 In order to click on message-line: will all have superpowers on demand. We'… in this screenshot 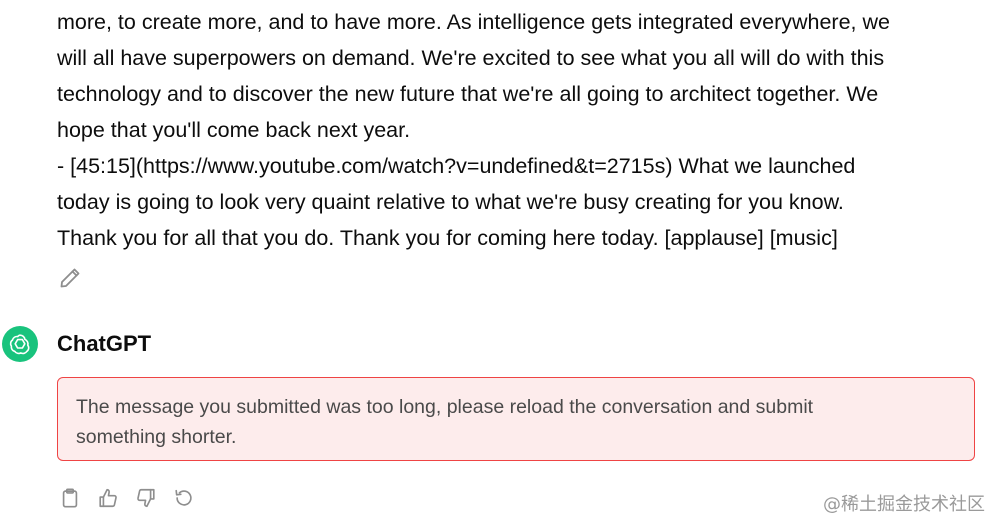, I will do `click(471, 58)`.